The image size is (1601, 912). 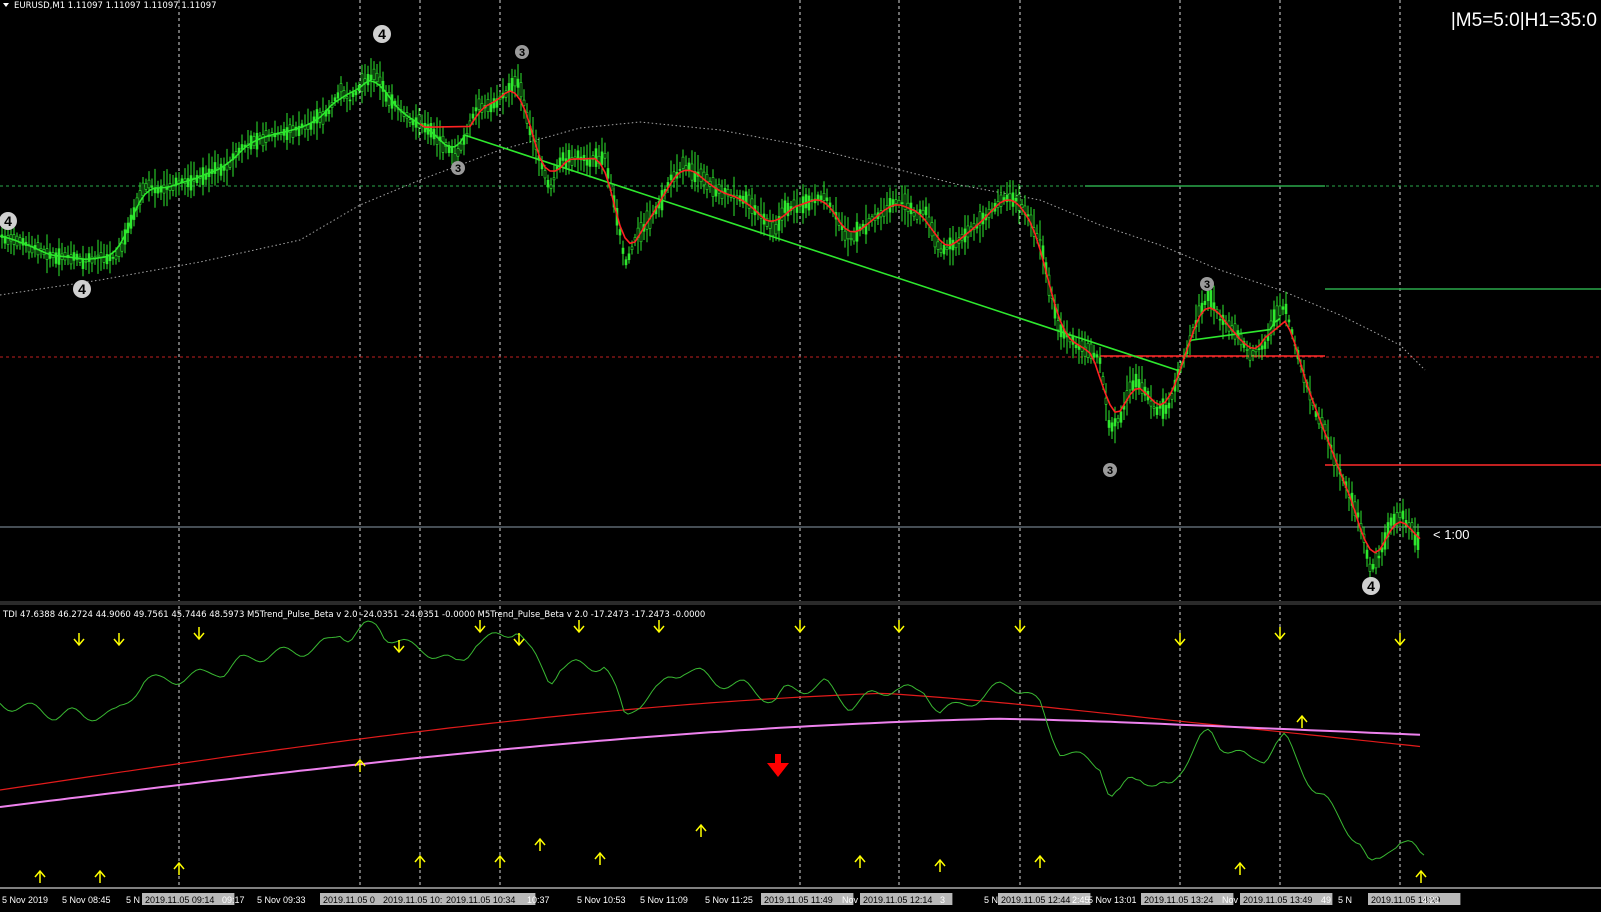 What do you see at coordinates (1326, 900) in the screenshot?
I see `time-label: 49` at bounding box center [1326, 900].